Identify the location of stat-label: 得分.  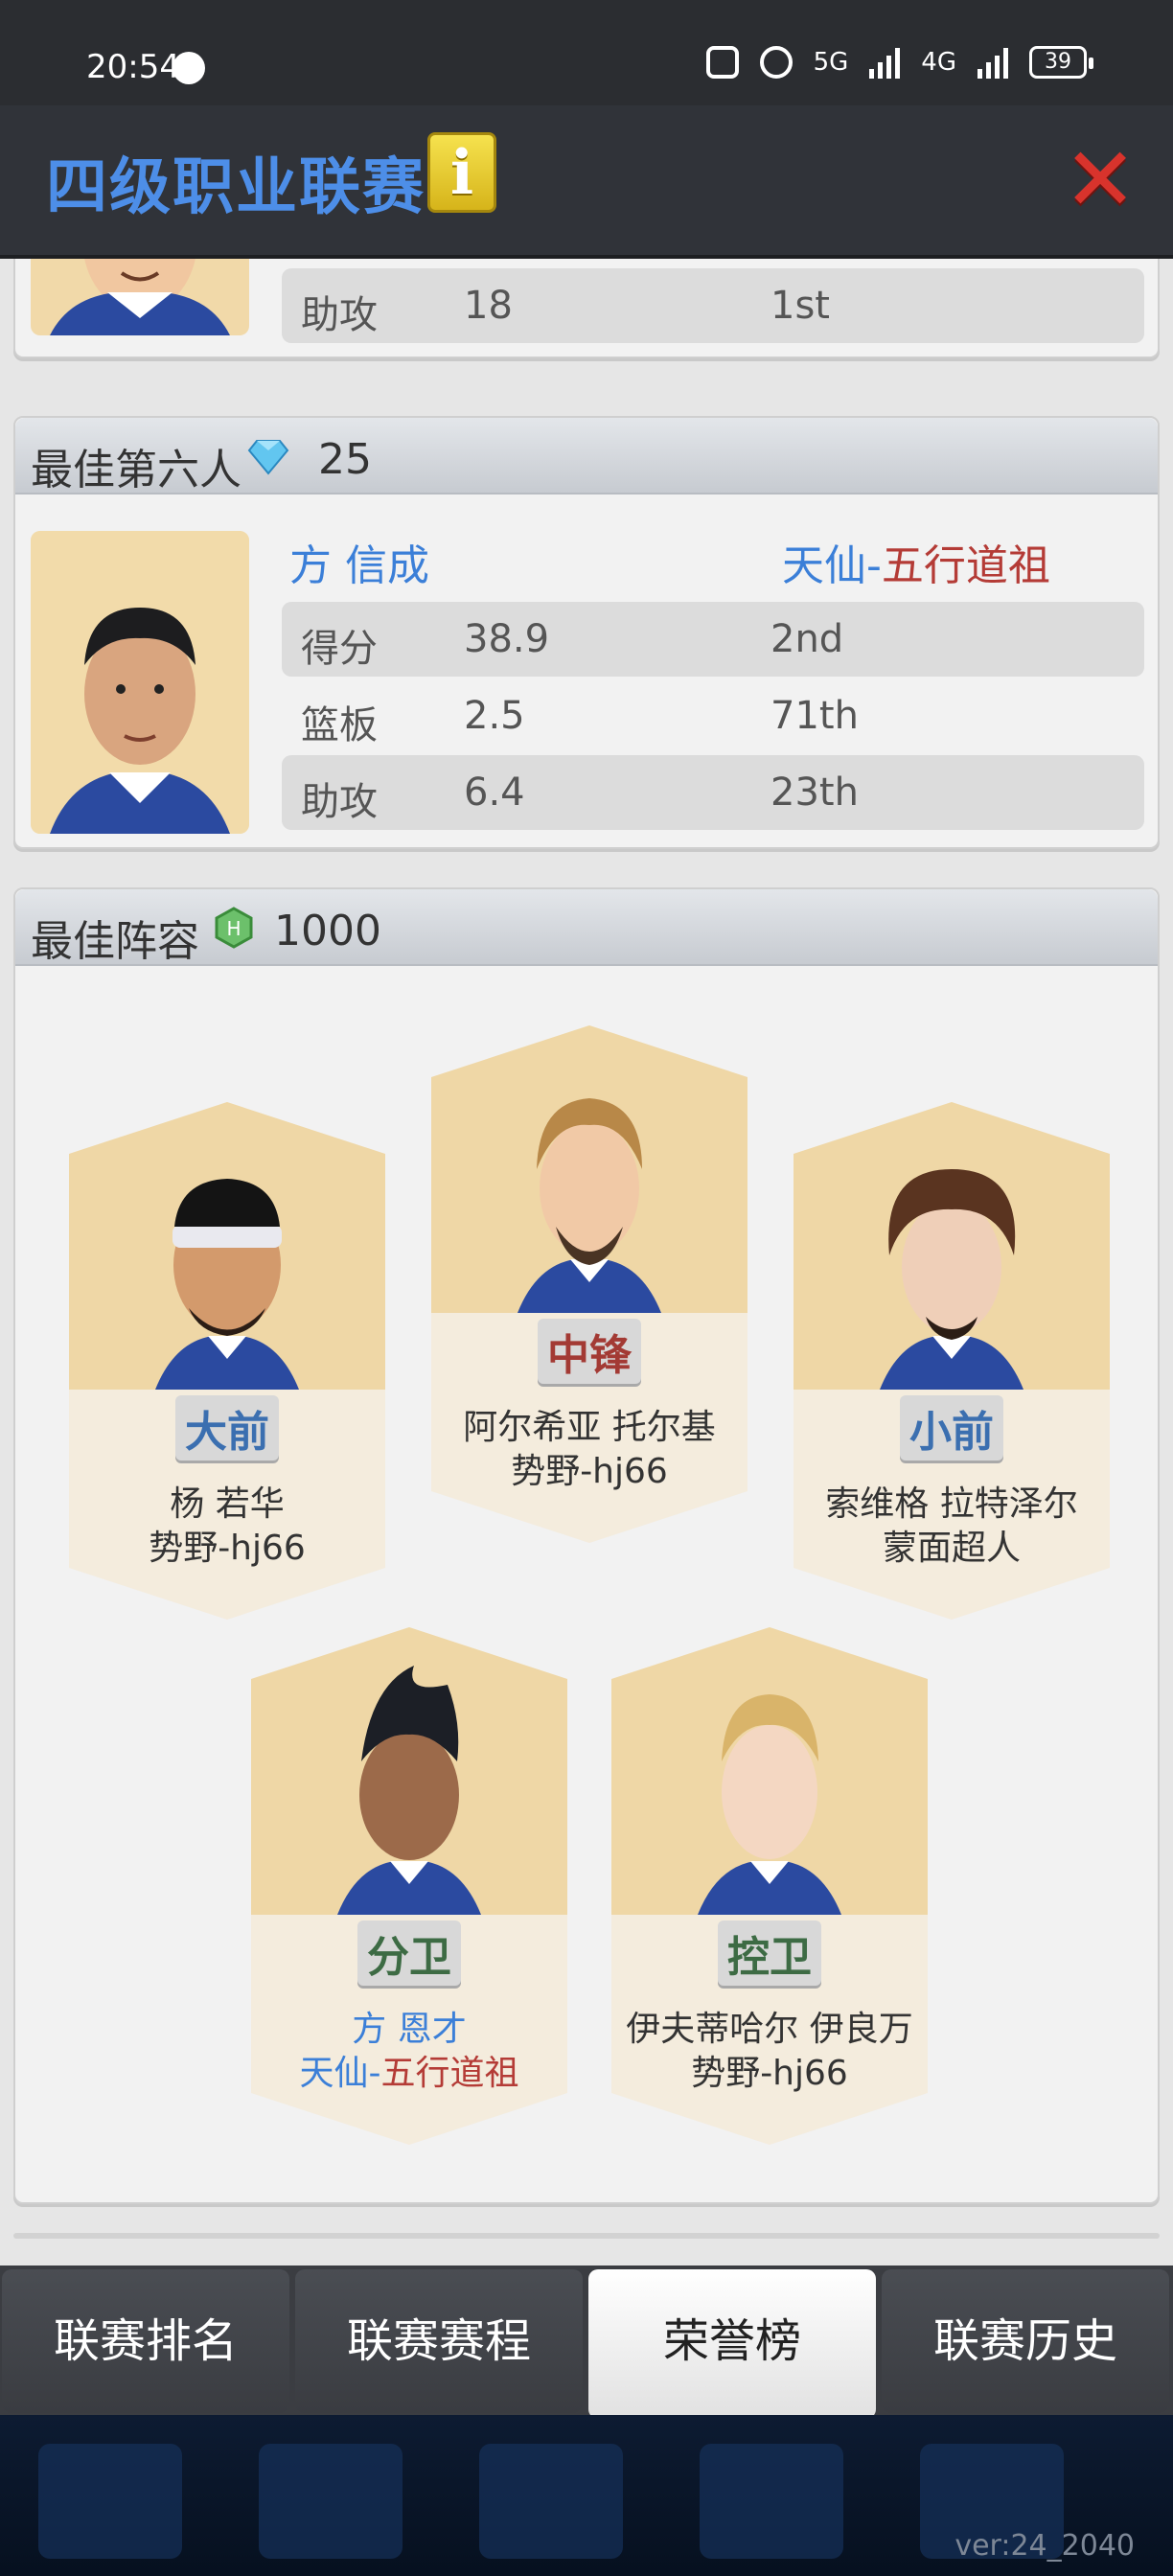
(339, 649).